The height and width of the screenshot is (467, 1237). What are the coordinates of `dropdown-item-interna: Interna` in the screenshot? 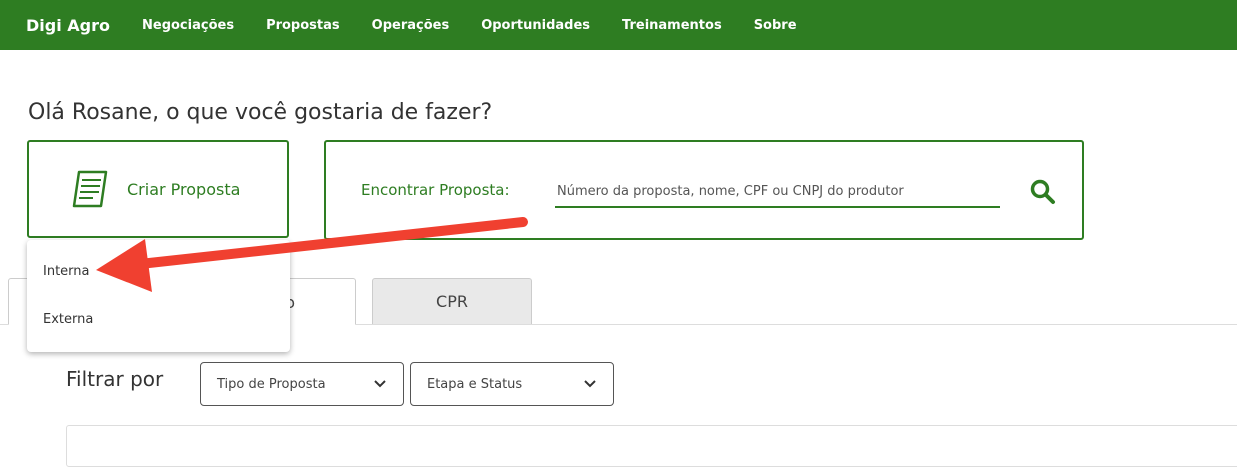 It's located at (66, 271).